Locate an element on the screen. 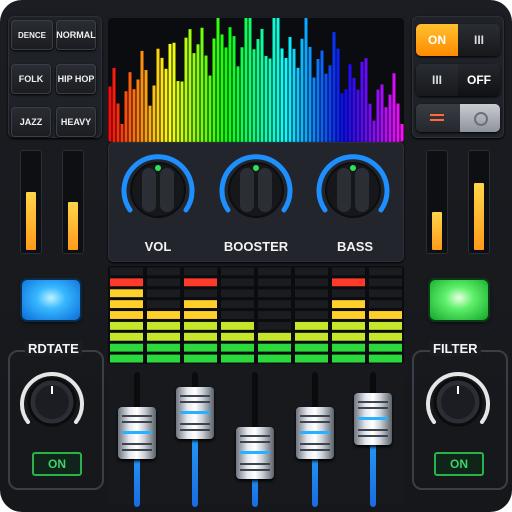 This screenshot has width=512, height=512. power-icon is located at coordinates (481, 119).